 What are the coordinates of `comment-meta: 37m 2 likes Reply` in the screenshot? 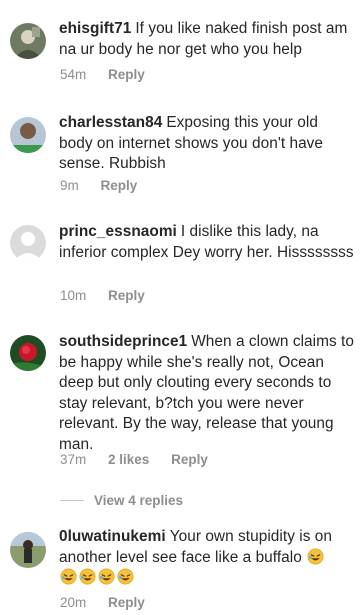 It's located at (143, 459).